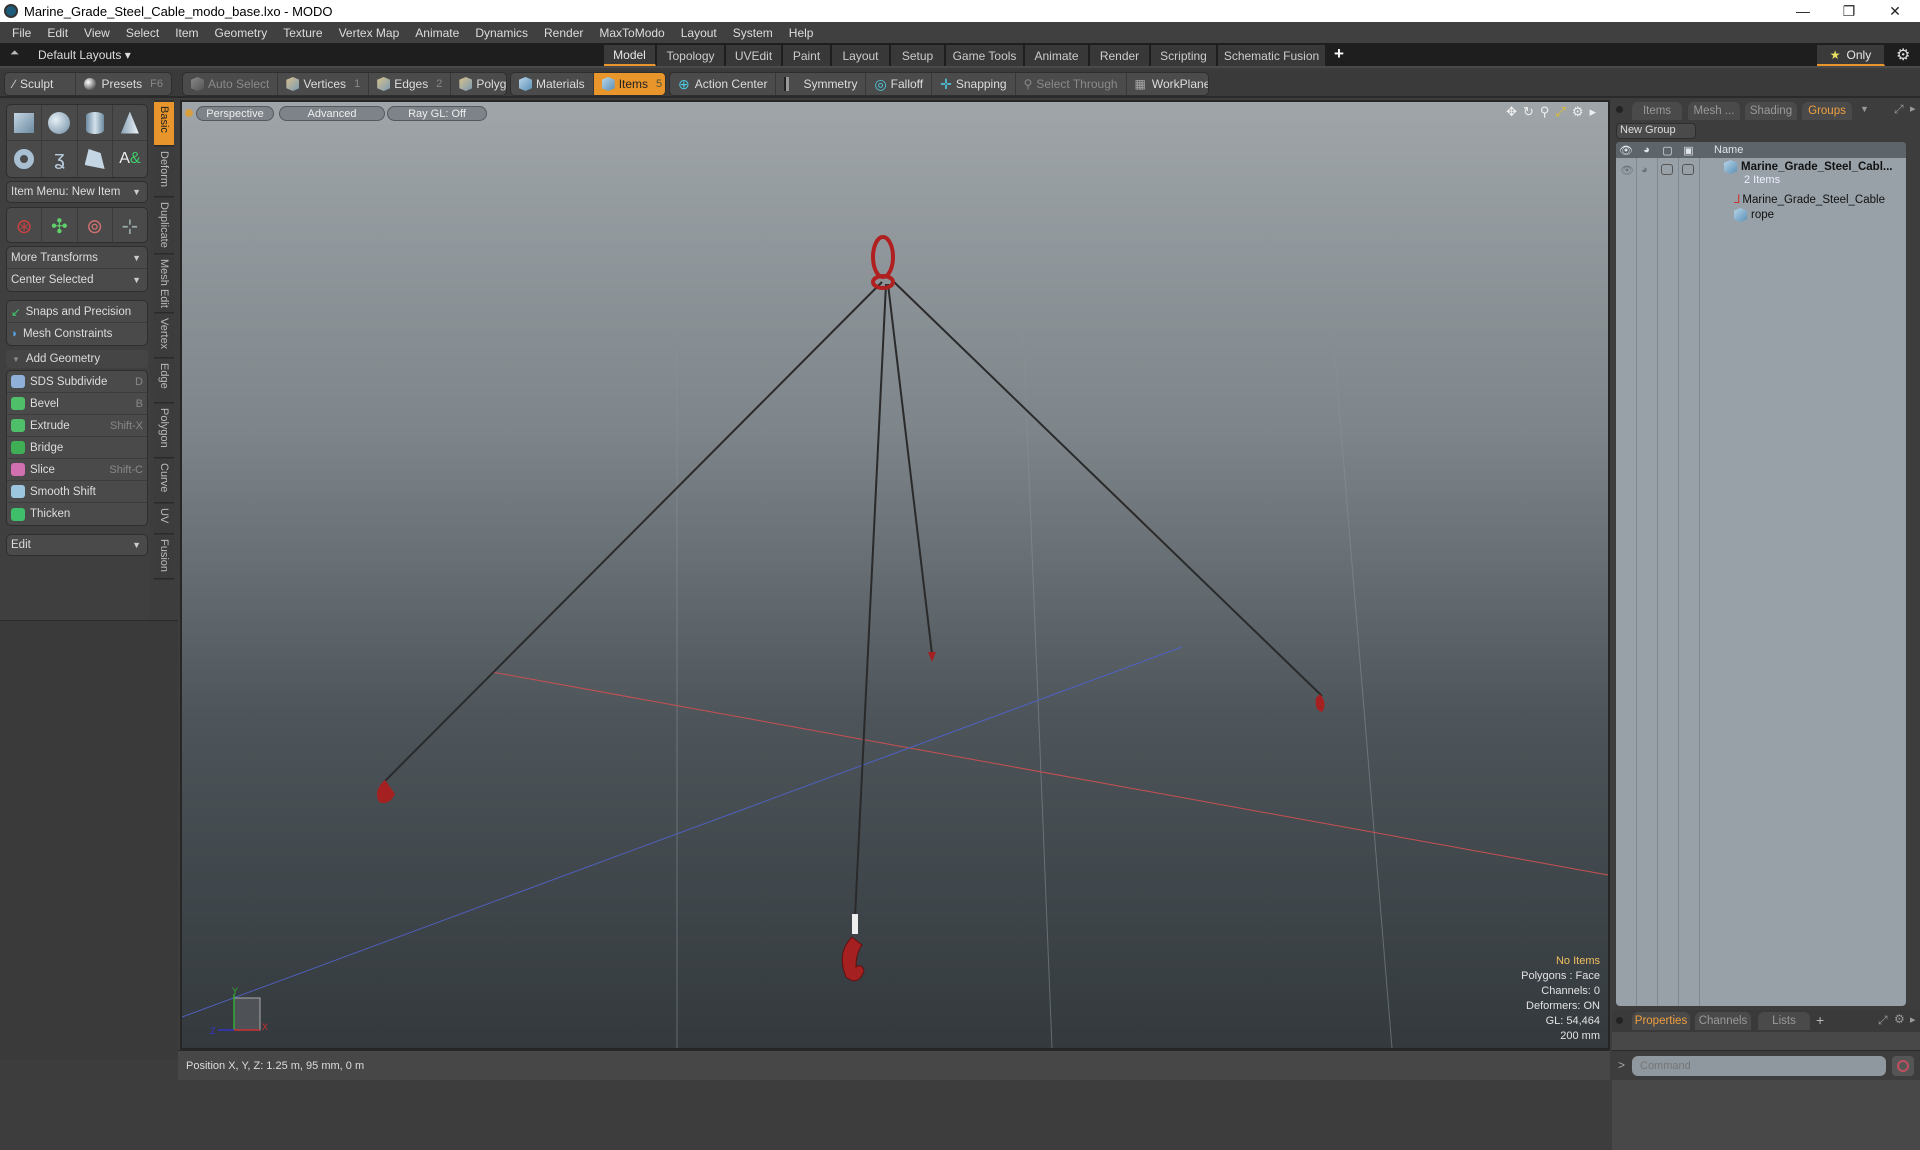 Image resolution: width=1920 pixels, height=1150 pixels. What do you see at coordinates (142, 33) in the screenshot?
I see `menu-select: Select` at bounding box center [142, 33].